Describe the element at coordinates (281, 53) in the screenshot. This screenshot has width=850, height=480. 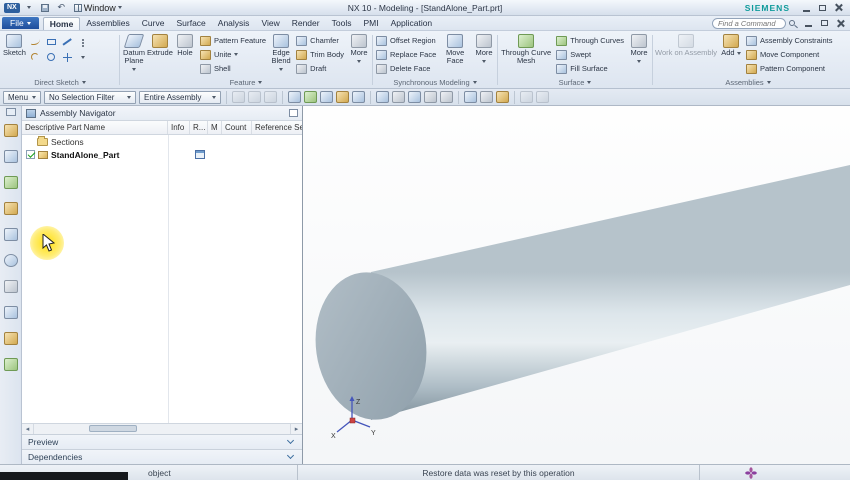
I see `edge-blend-button: Edge Blend` at that location.